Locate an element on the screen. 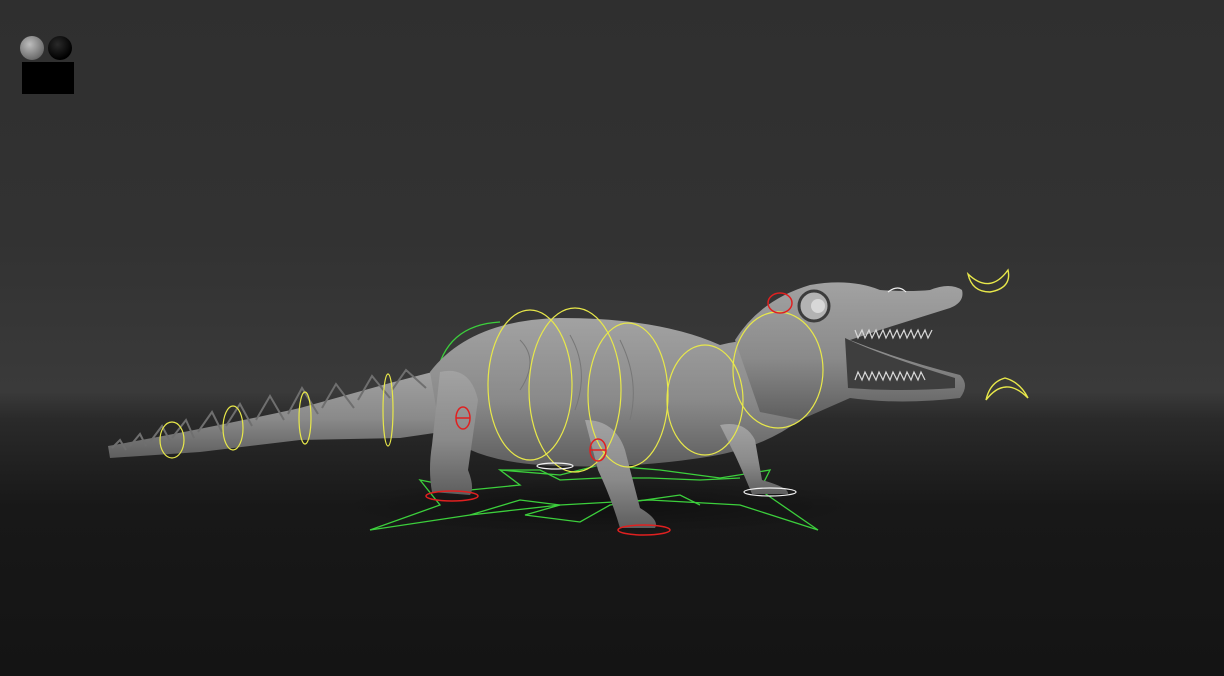  jaw-controls is located at coordinates (997, 334).